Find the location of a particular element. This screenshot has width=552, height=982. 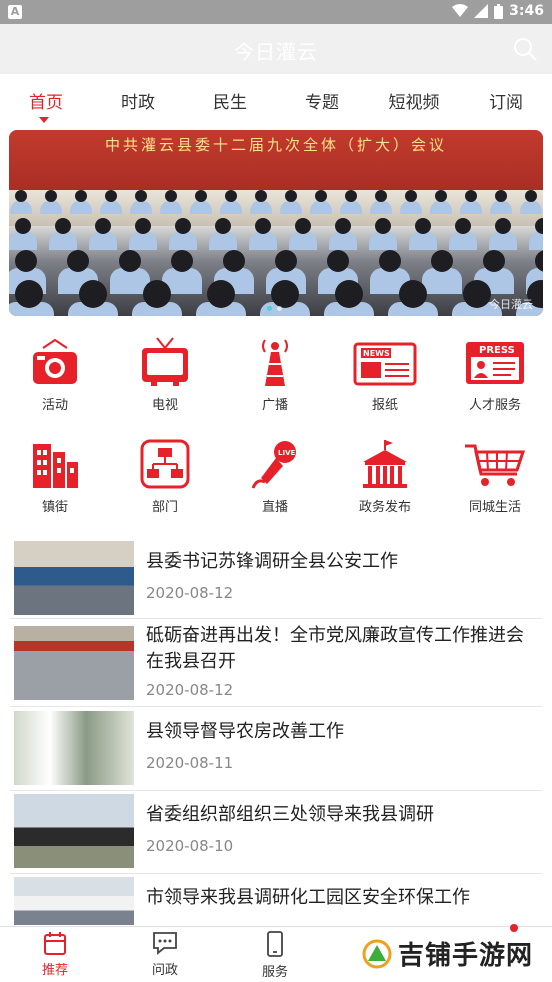

battery-icon is located at coordinates (499, 11).